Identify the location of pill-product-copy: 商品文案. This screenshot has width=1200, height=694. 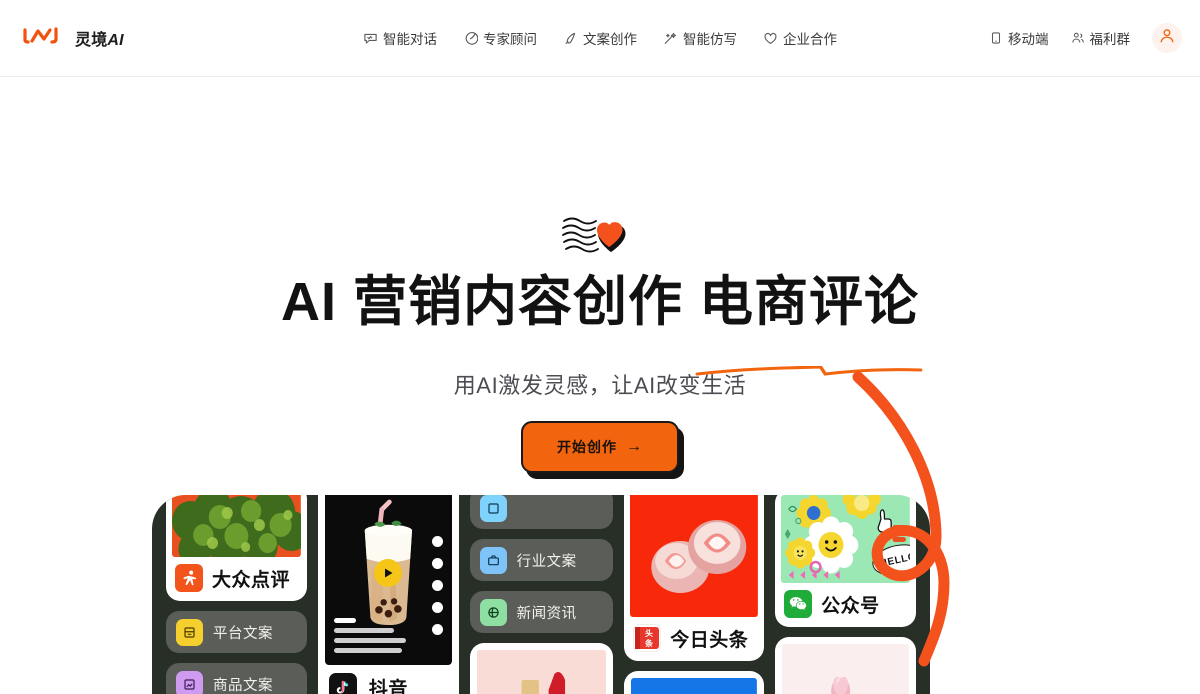
(236, 678).